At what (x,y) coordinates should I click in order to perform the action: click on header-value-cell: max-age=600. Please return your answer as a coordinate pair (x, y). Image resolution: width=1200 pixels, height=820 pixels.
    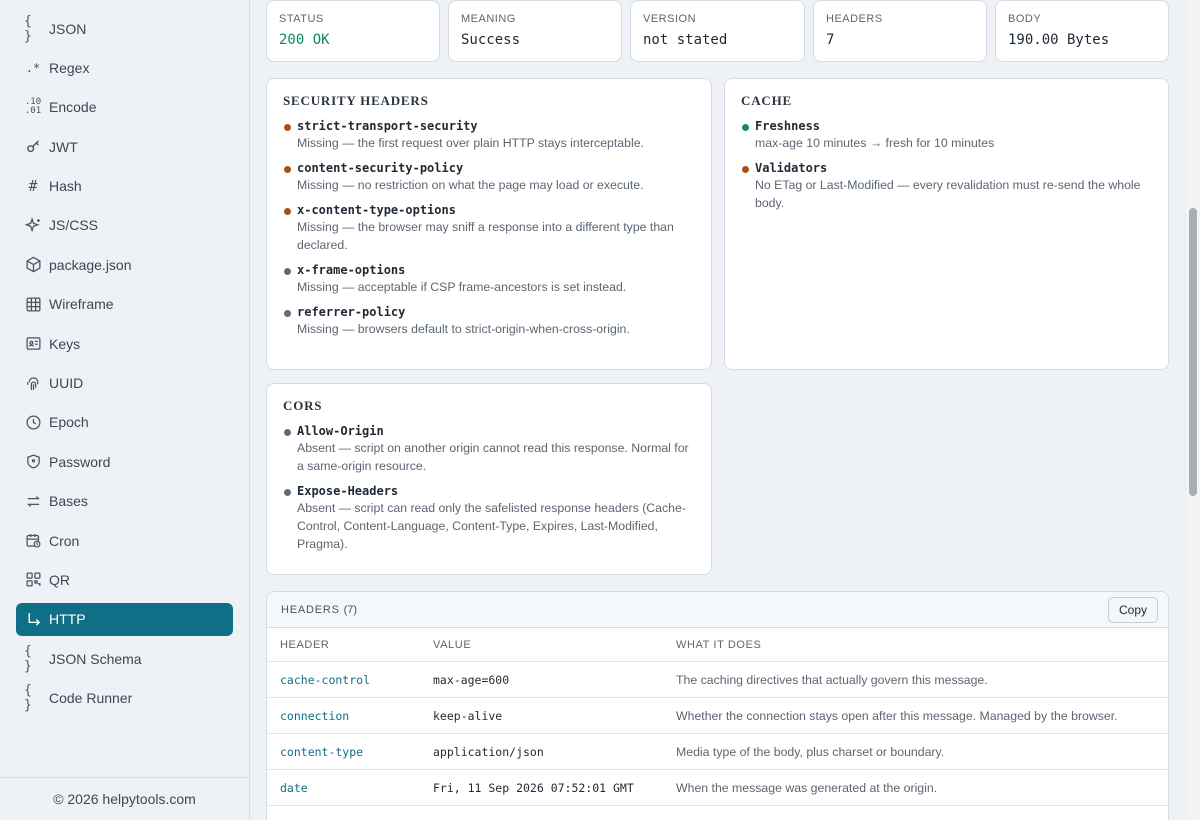
    Looking at the image, I should click on (471, 679).